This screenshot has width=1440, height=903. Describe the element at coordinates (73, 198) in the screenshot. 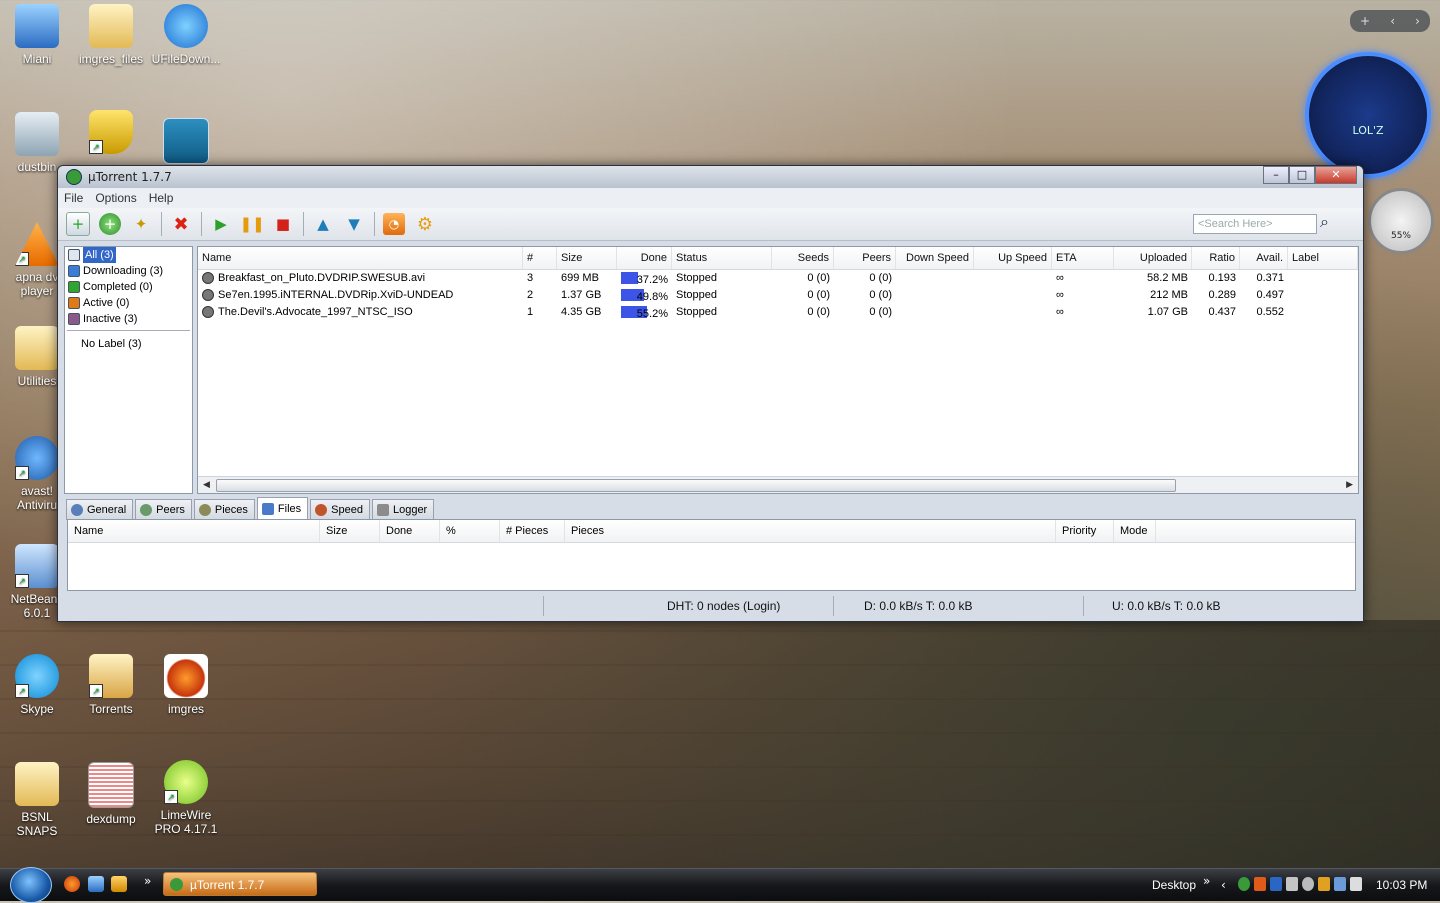

I see `menu-file: File` at that location.